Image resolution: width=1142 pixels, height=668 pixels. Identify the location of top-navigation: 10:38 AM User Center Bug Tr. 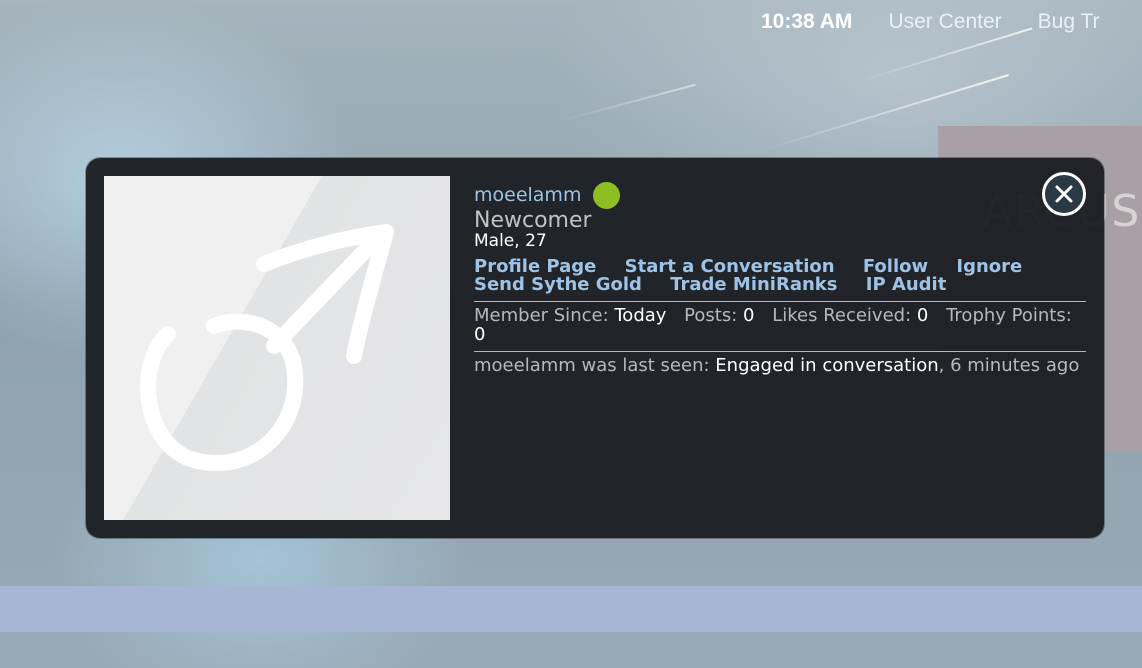
(930, 22).